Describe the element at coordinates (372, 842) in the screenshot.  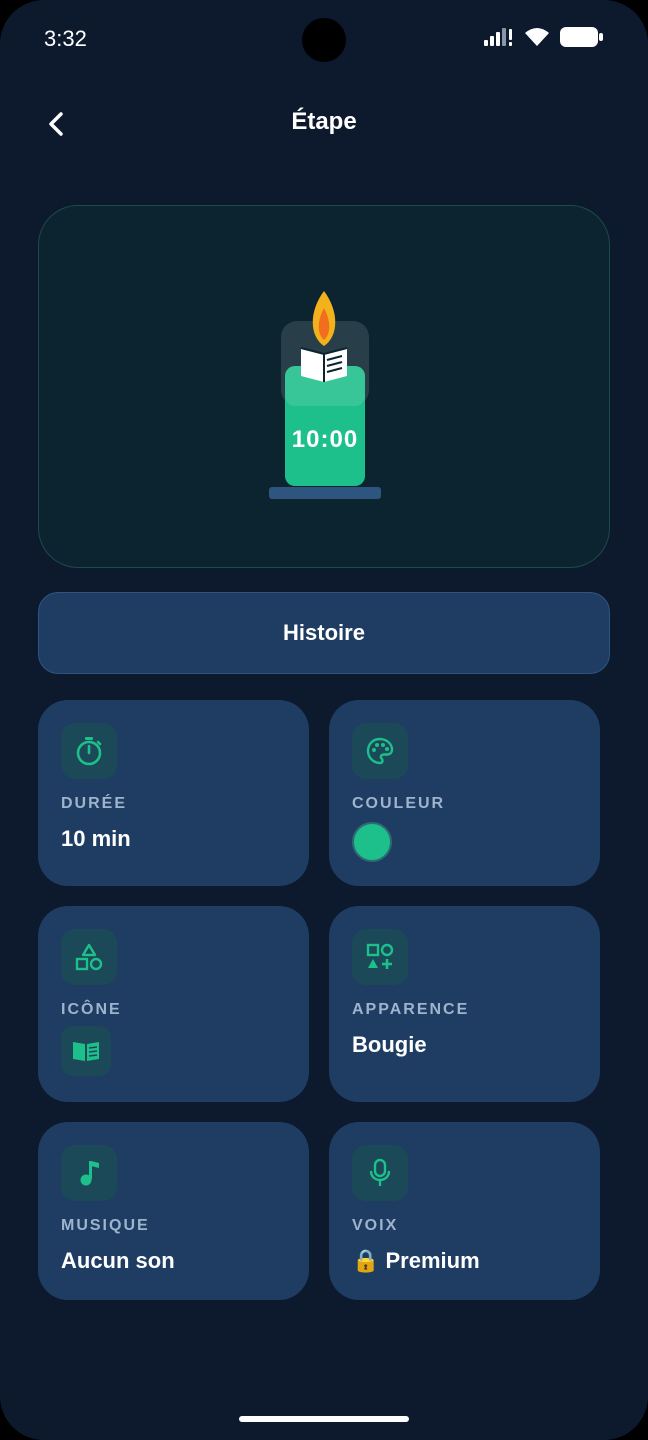
I see `color-swatch` at that location.